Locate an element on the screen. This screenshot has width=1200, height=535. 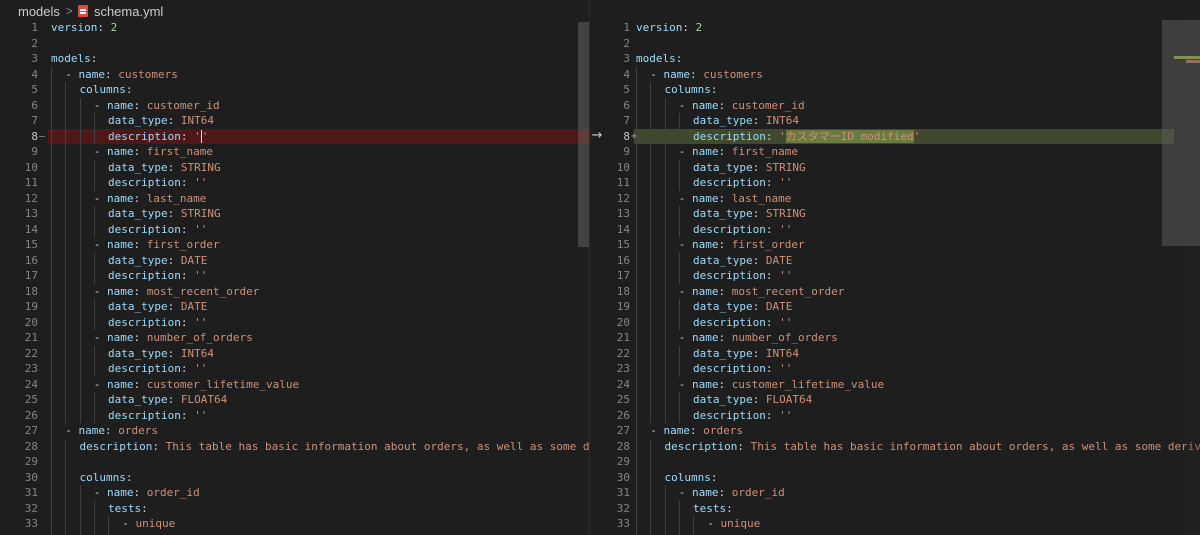
line-number: 12 is located at coordinates (623, 198).